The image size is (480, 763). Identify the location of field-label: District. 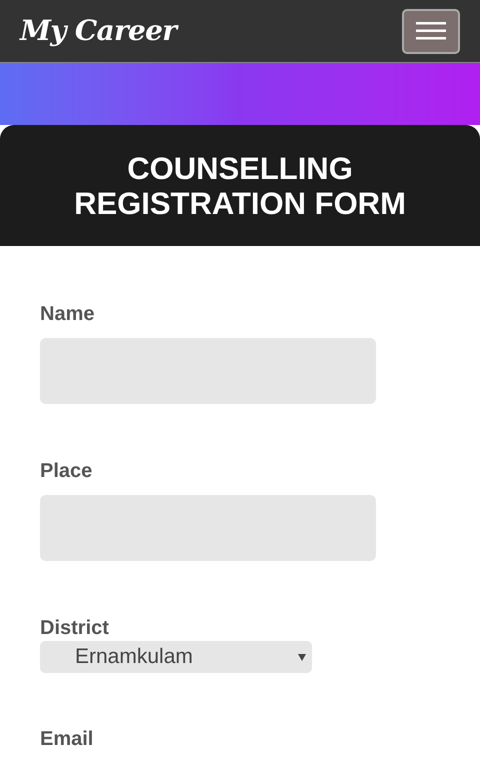
(75, 628).